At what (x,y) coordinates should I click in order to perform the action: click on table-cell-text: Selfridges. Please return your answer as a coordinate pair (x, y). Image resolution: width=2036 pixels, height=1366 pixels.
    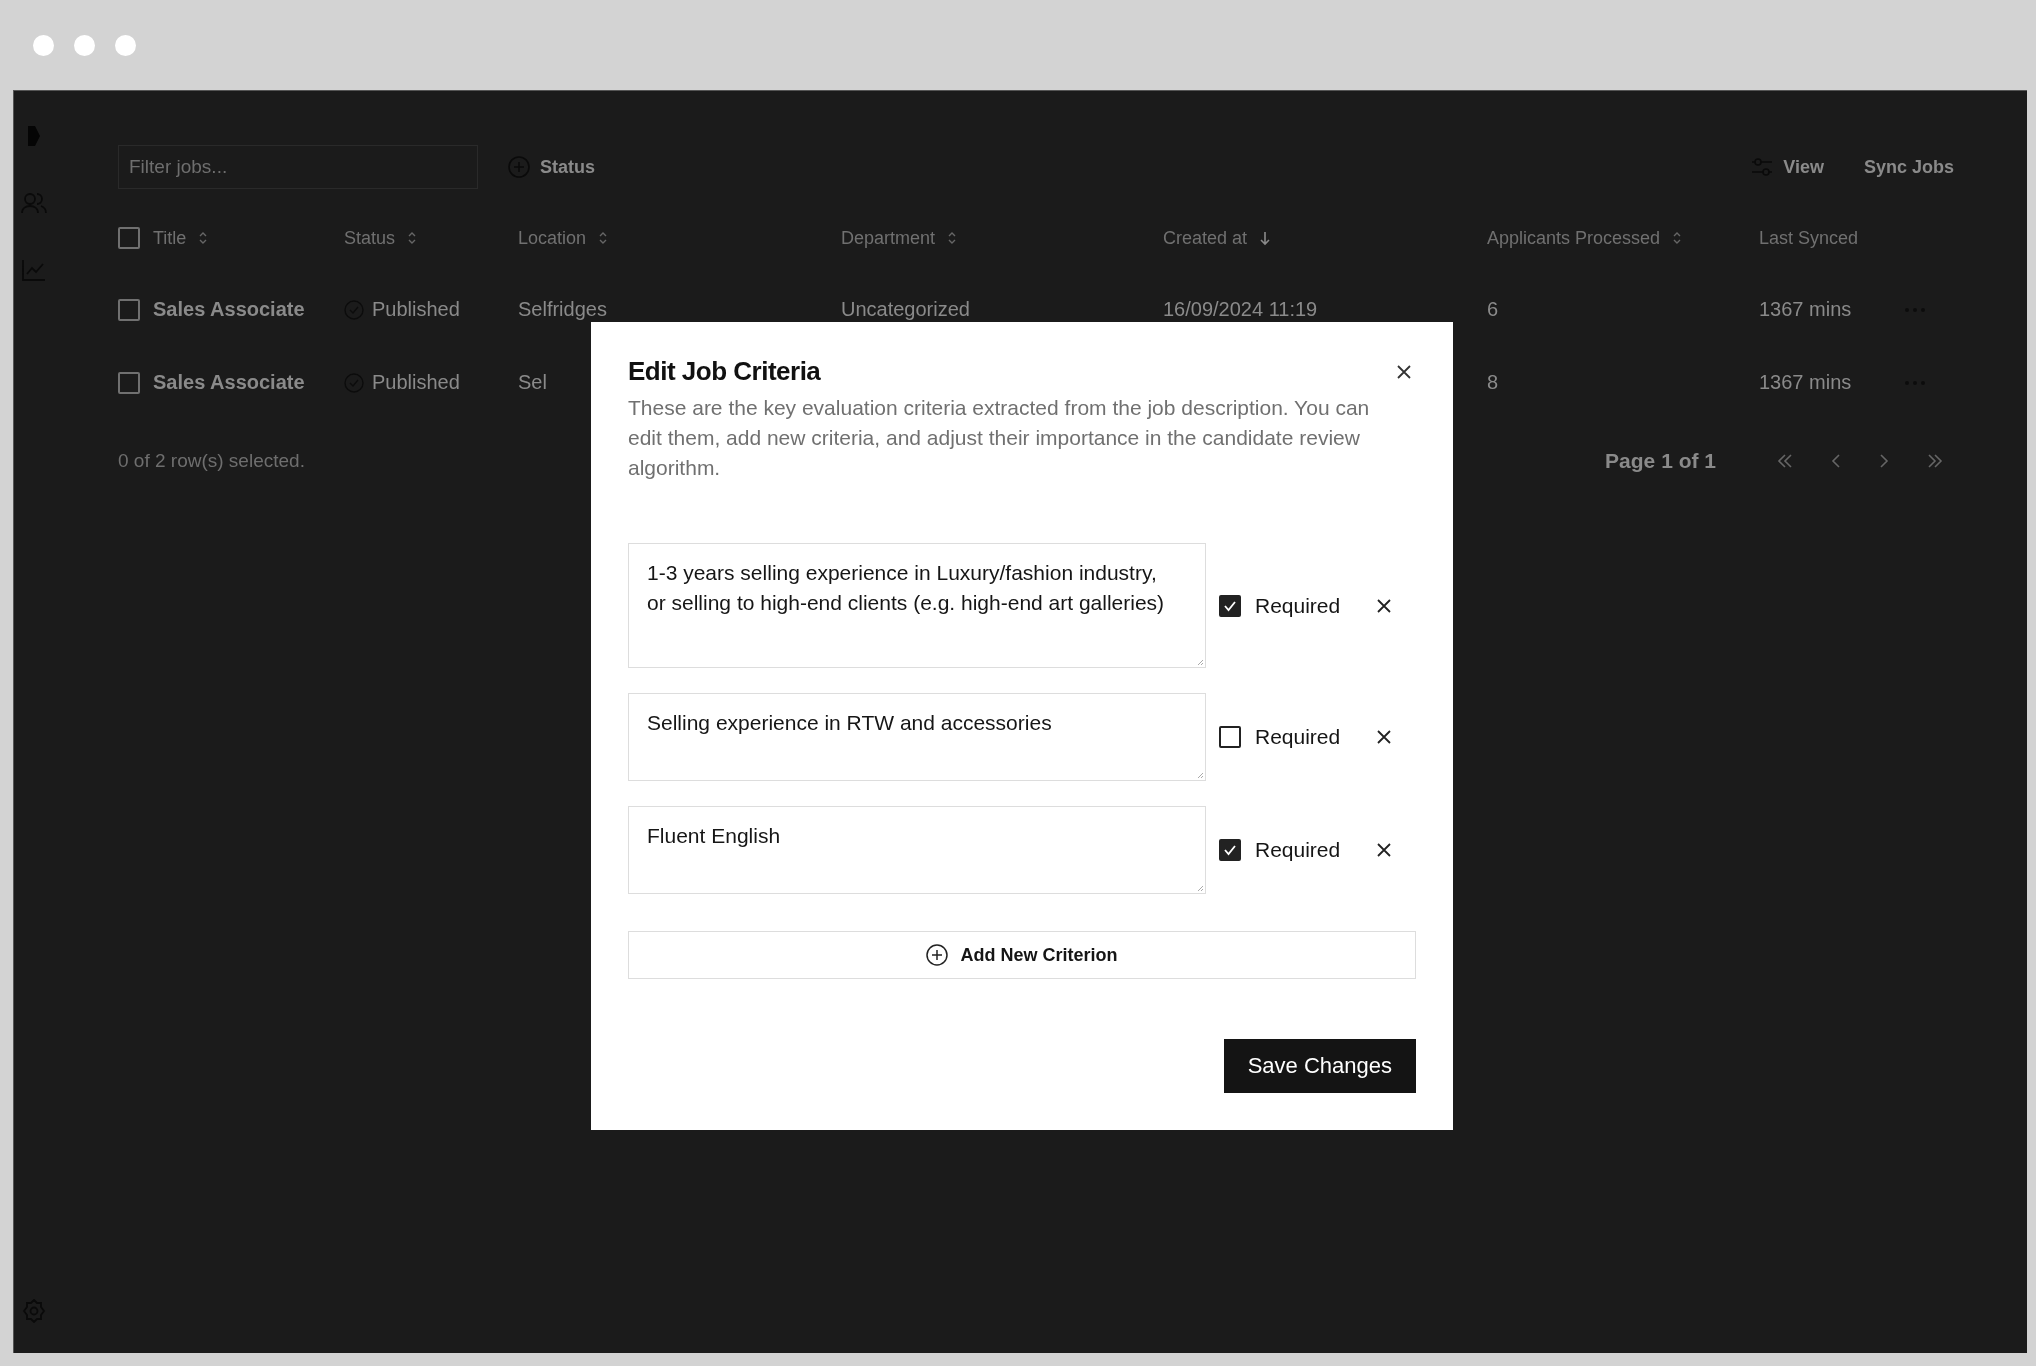
    Looking at the image, I should click on (563, 309).